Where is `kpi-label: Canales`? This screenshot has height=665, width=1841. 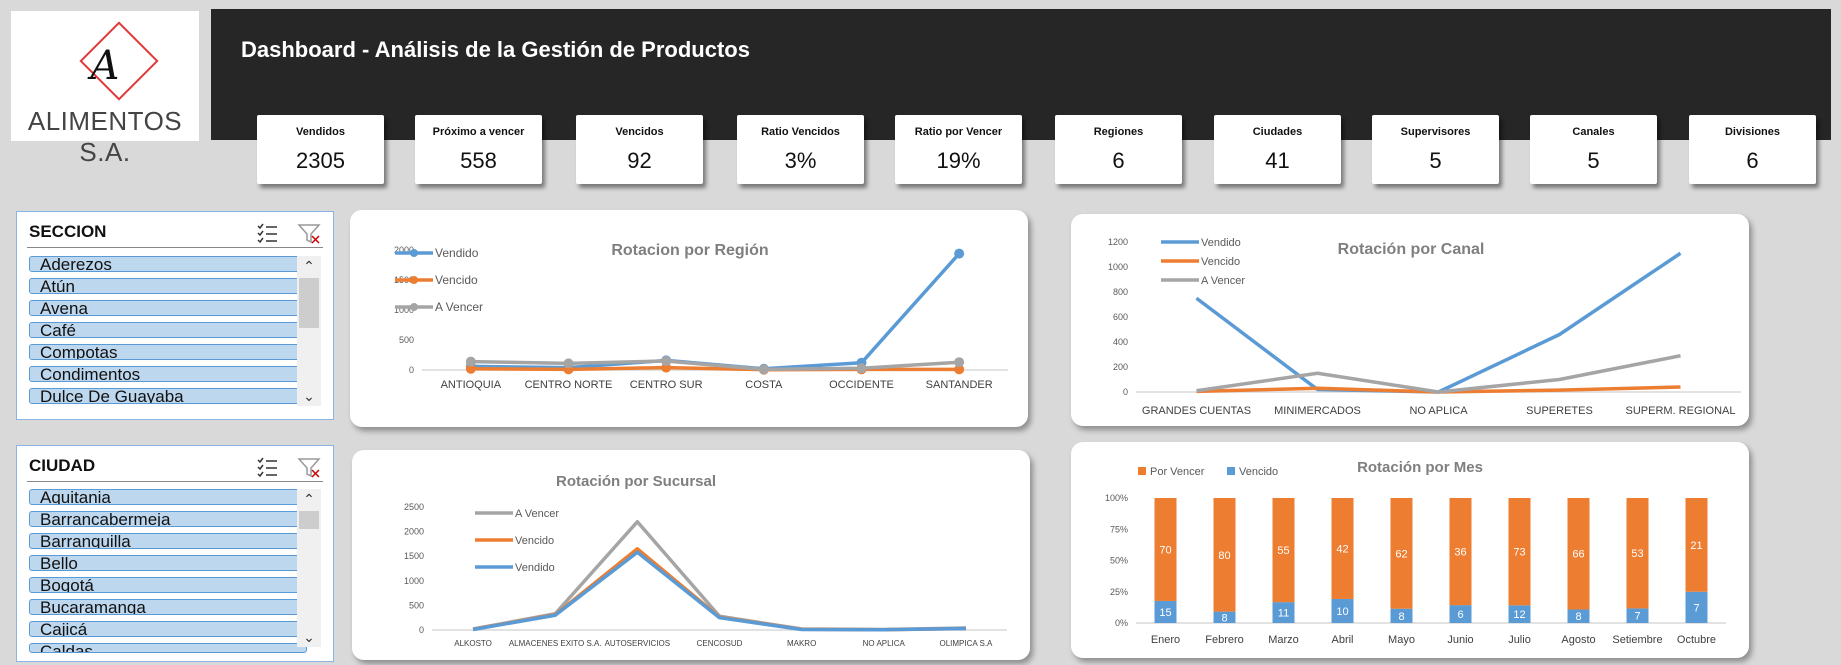
kpi-label: Canales is located at coordinates (1593, 132).